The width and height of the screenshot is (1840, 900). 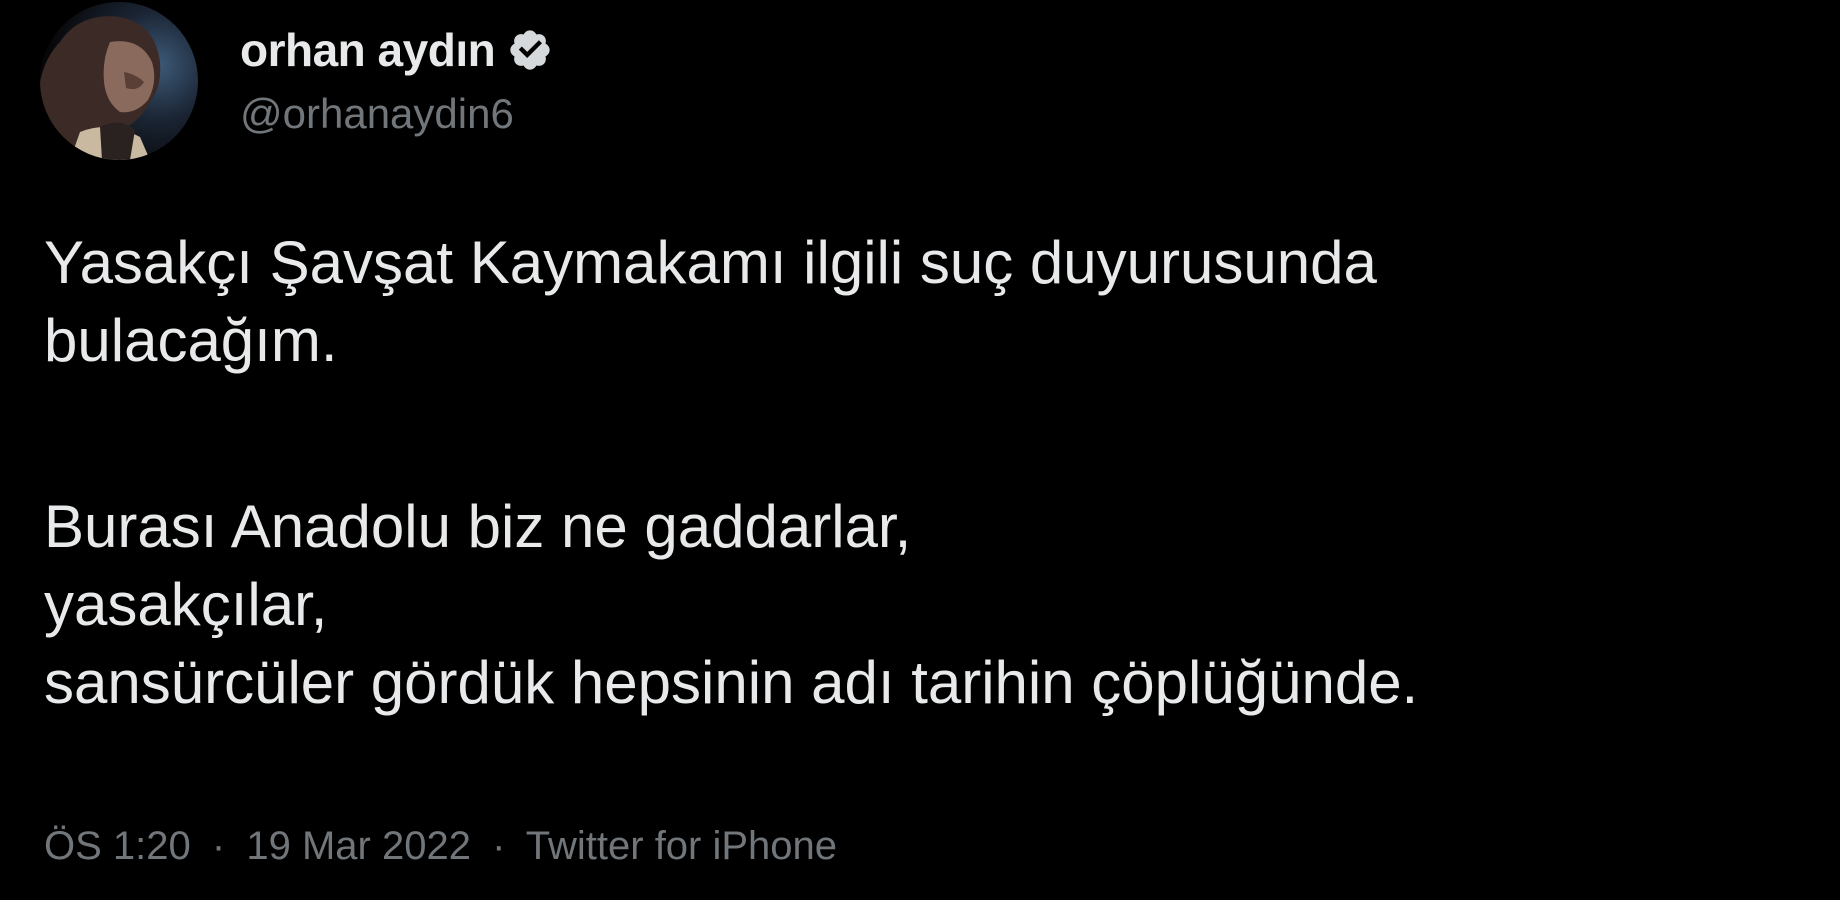 I want to click on verified-badge-icon, so click(x=530, y=50).